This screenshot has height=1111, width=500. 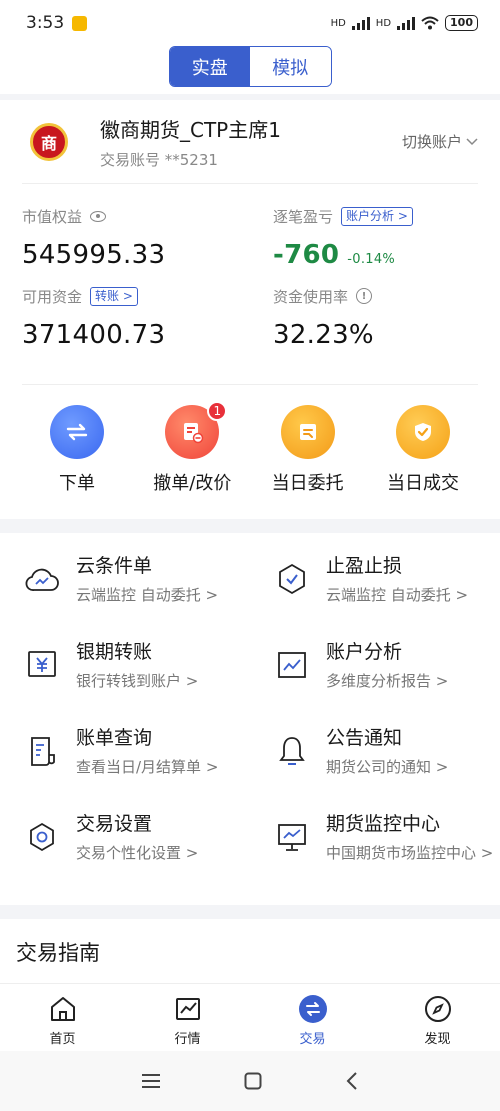 What do you see at coordinates (58, 953) in the screenshot?
I see `guide-title: 交易指南` at bounding box center [58, 953].